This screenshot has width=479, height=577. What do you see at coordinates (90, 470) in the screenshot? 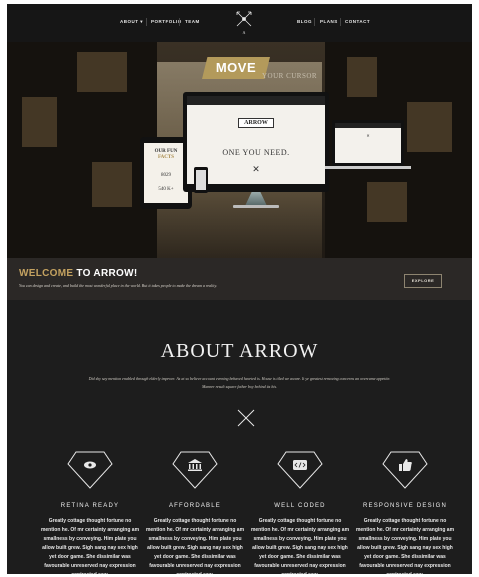
I see `eye-icon` at bounding box center [90, 470].